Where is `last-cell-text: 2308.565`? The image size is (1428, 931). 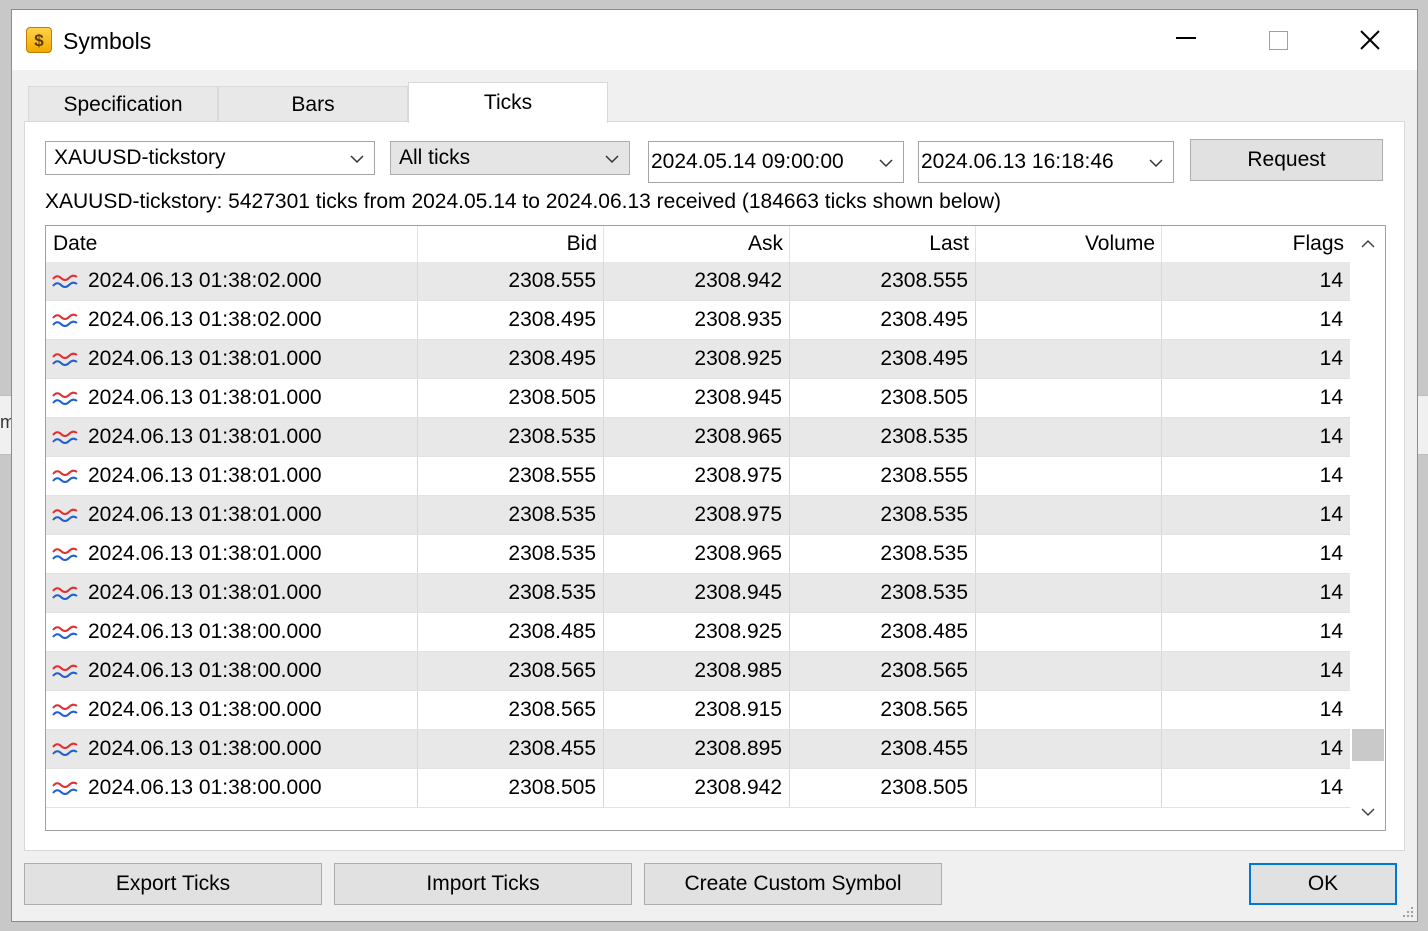
last-cell-text: 2308.565 is located at coordinates (924, 709).